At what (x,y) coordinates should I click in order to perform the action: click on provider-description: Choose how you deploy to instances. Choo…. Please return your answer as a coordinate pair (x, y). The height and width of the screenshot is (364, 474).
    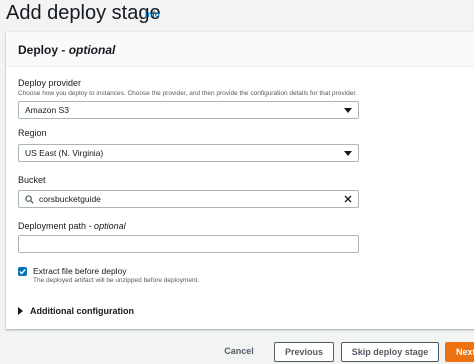
    Looking at the image, I should click on (187, 93).